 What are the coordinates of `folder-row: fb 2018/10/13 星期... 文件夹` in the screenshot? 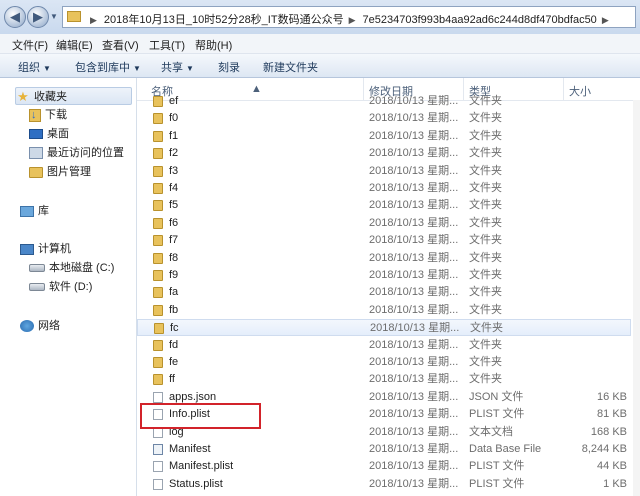 It's located at (384, 310).